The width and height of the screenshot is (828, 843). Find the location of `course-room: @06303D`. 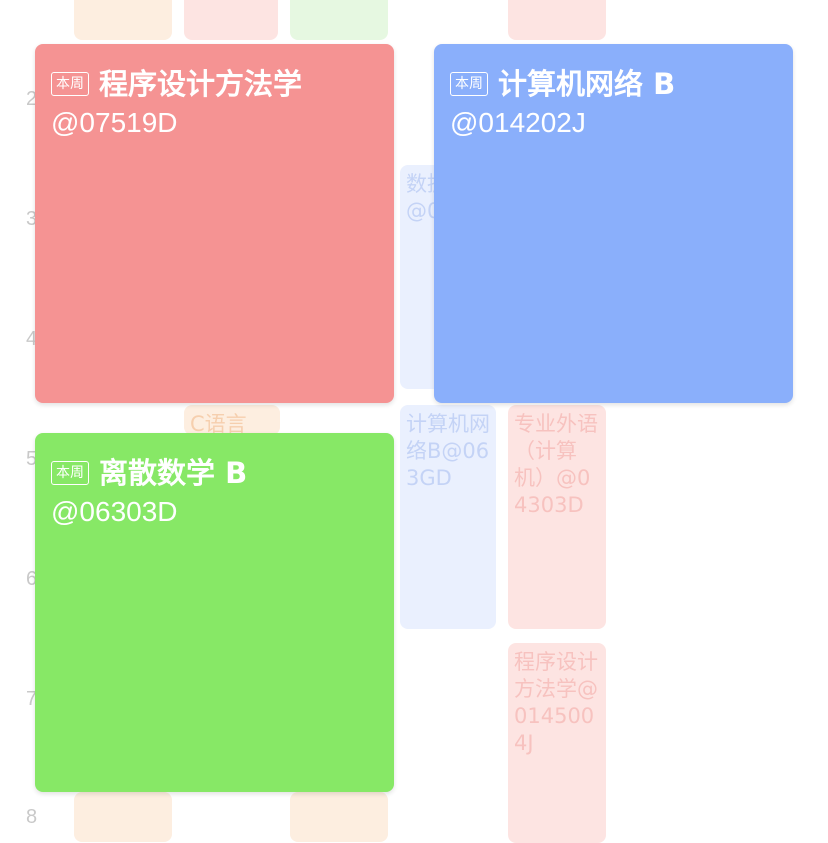

course-room: @06303D is located at coordinates (114, 511).